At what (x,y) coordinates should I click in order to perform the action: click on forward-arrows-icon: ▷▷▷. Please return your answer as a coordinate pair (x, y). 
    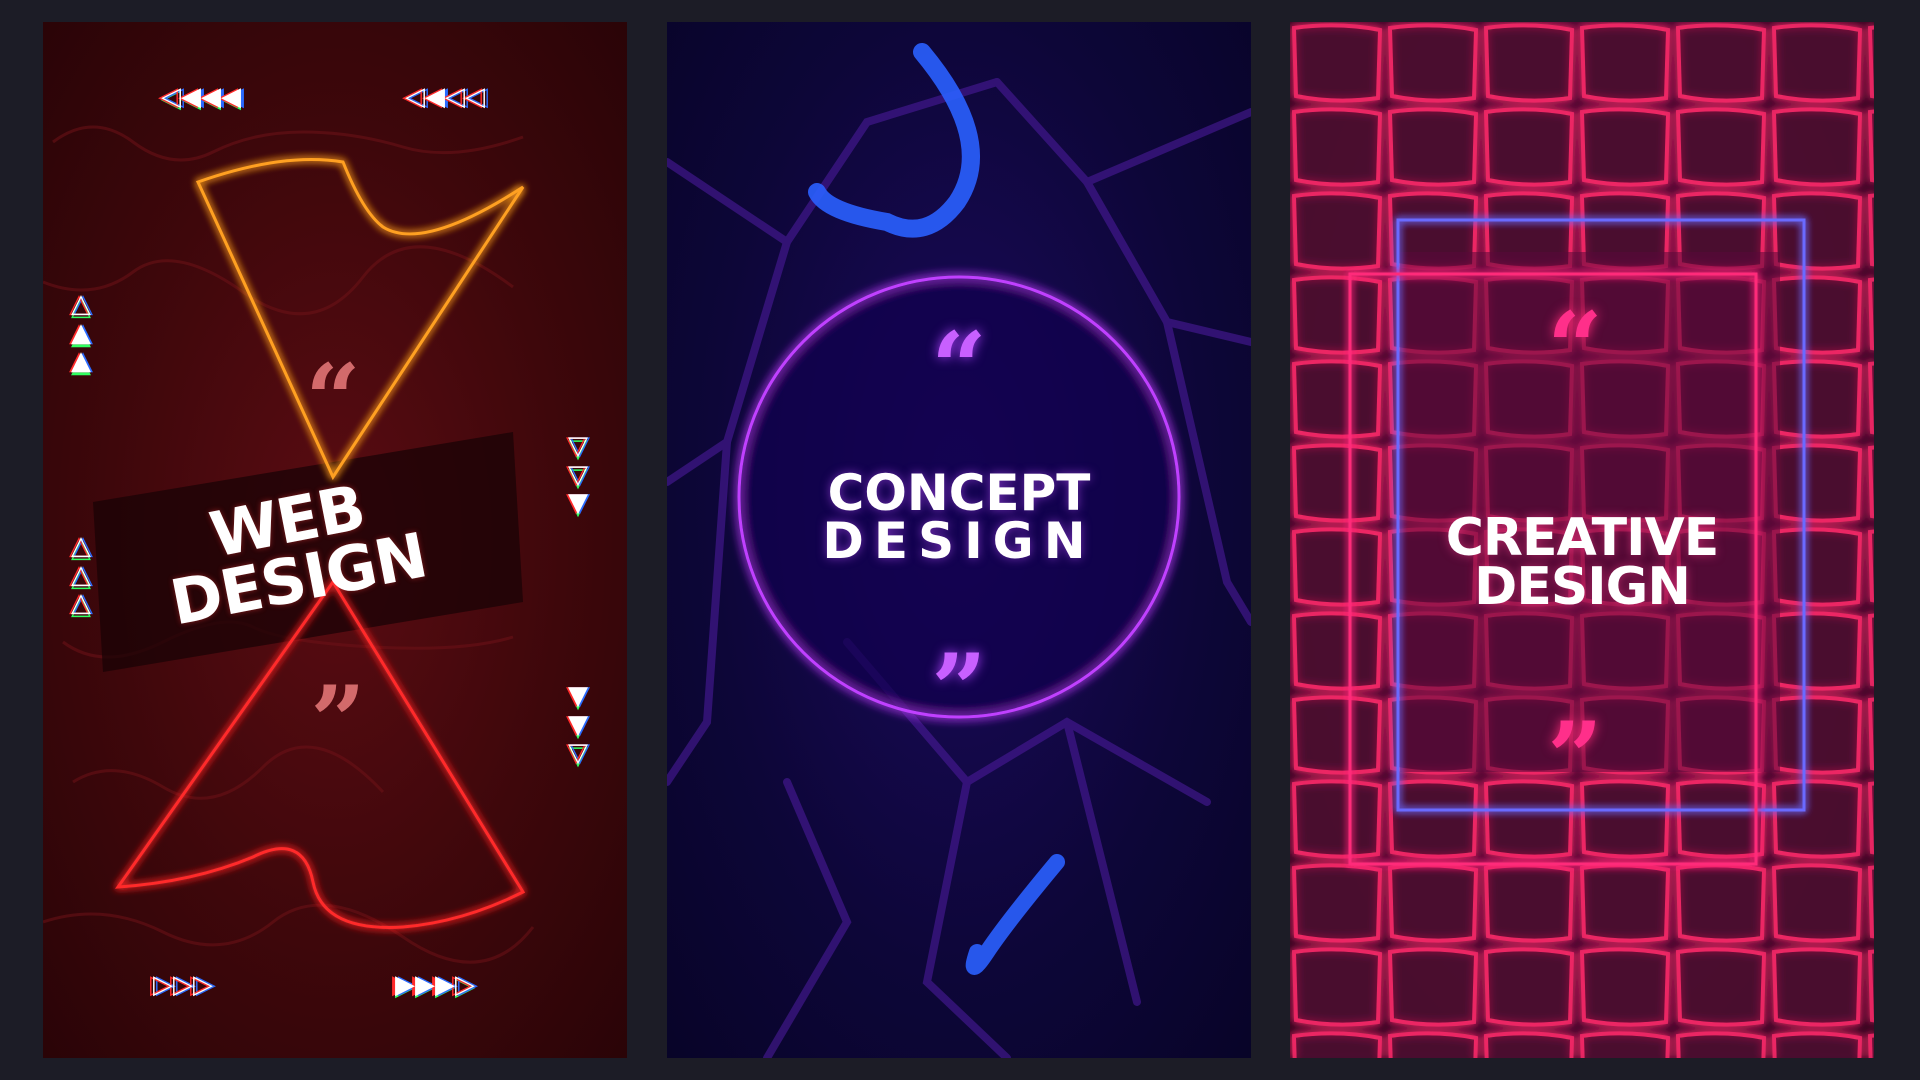
    Looking at the image, I should click on (183, 985).